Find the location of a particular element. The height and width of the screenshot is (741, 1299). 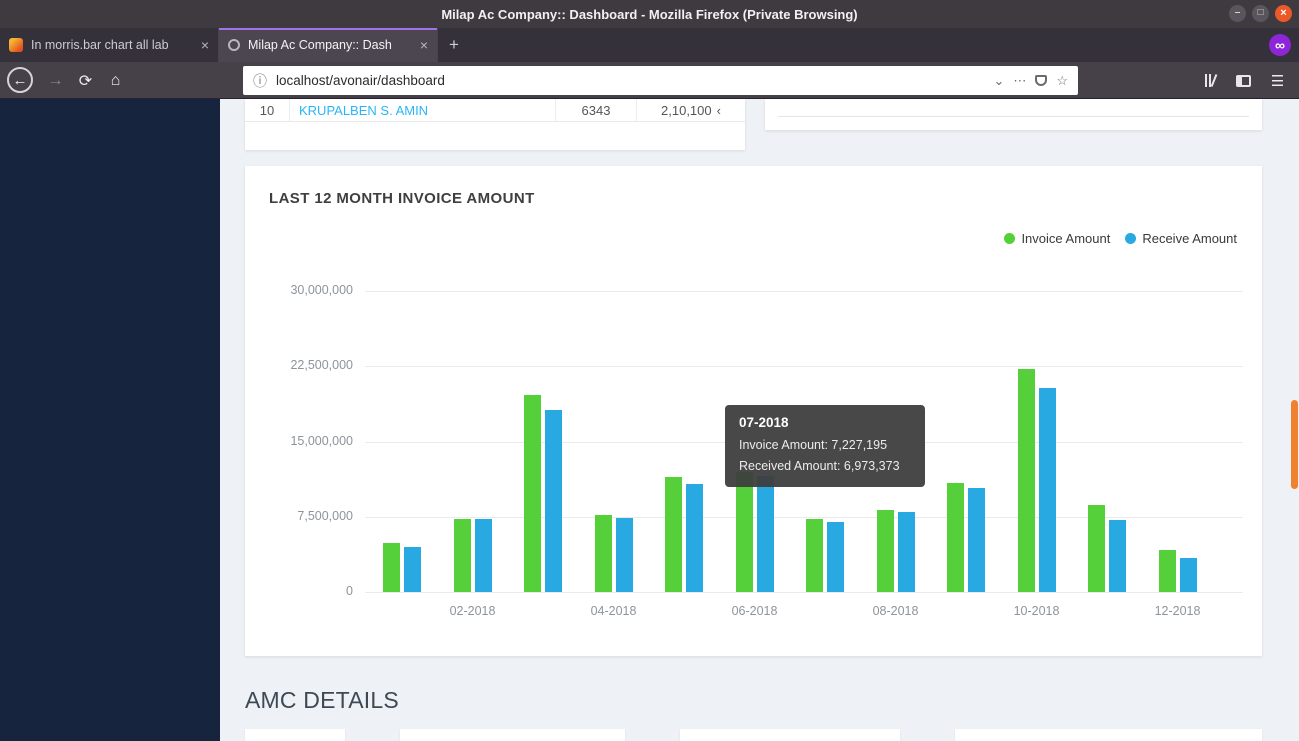

tab-morris-chart: In morris.bar chart all lab × is located at coordinates (109, 45).